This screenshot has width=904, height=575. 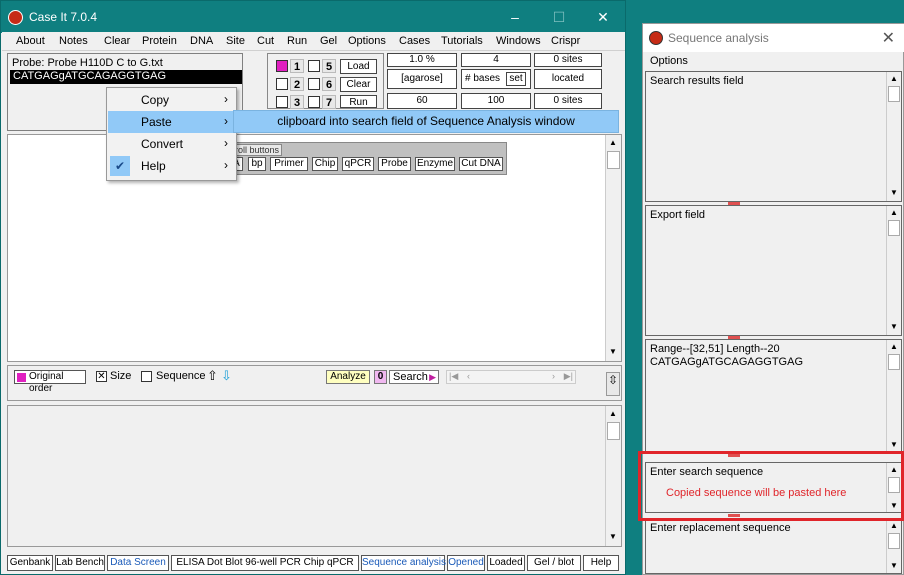 What do you see at coordinates (282, 102) in the screenshot?
I see `lane-3-checkbox` at bounding box center [282, 102].